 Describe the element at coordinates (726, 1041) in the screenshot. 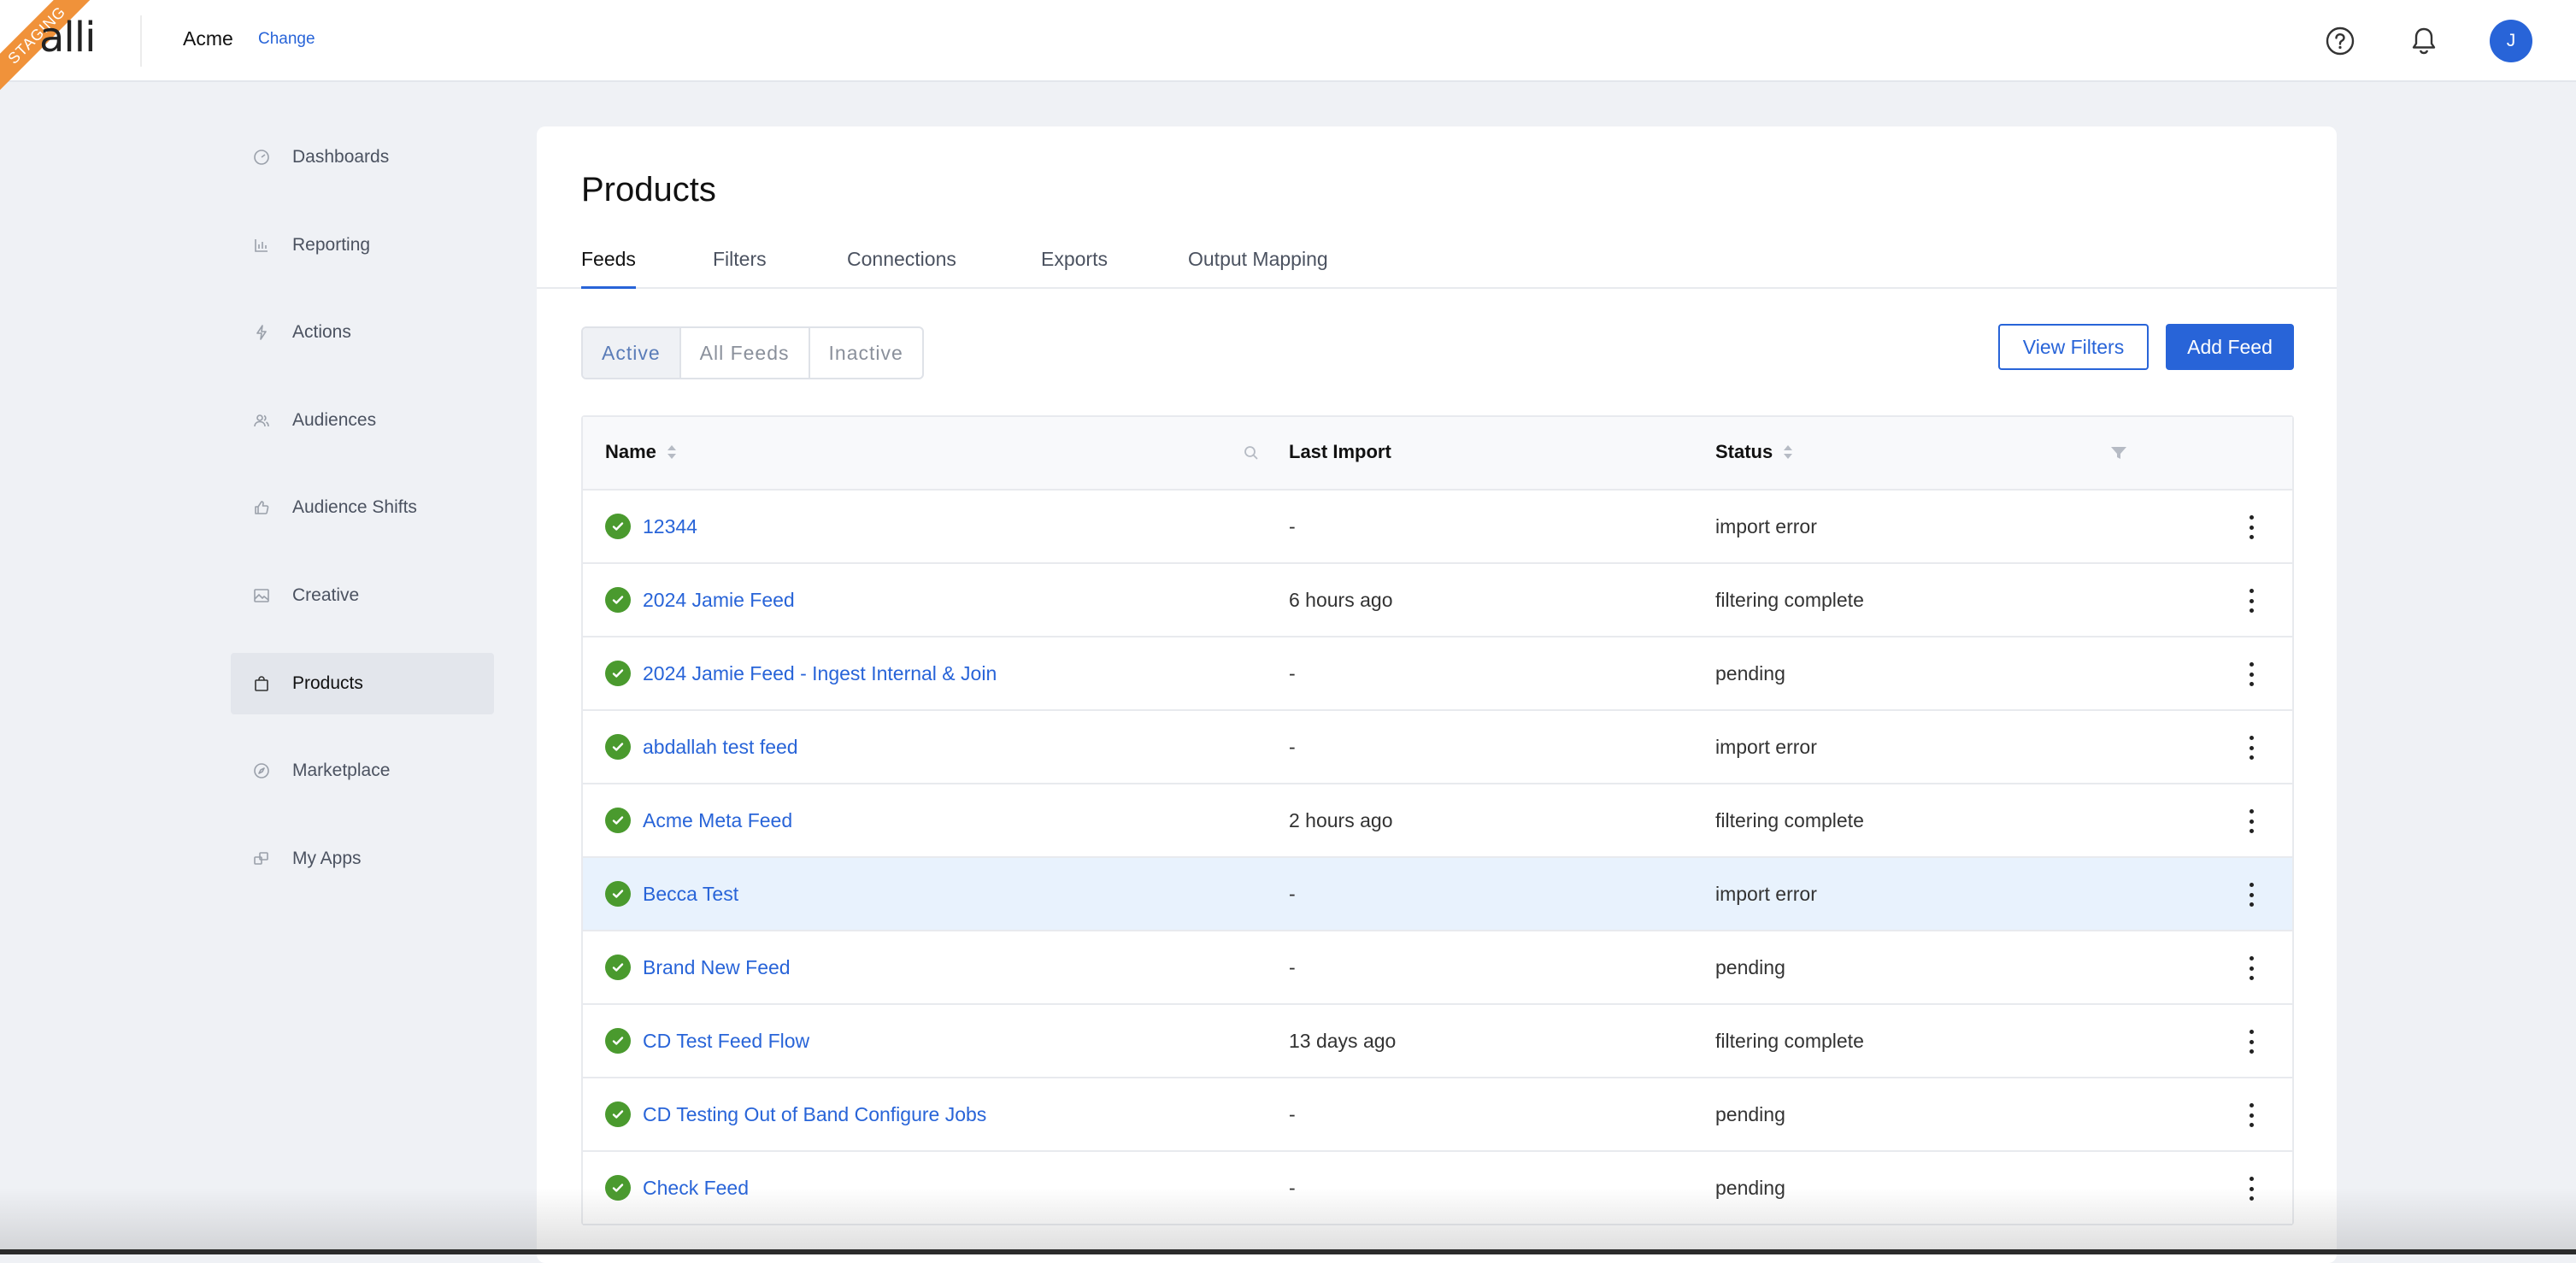

I see `feed-name-link: CD Test Feed Flow` at that location.